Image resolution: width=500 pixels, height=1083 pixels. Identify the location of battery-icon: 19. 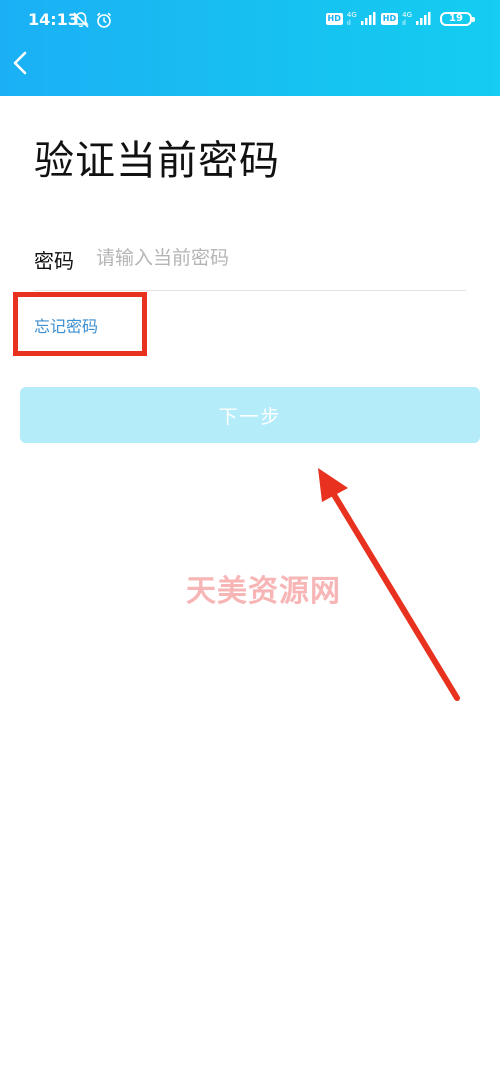
(457, 19).